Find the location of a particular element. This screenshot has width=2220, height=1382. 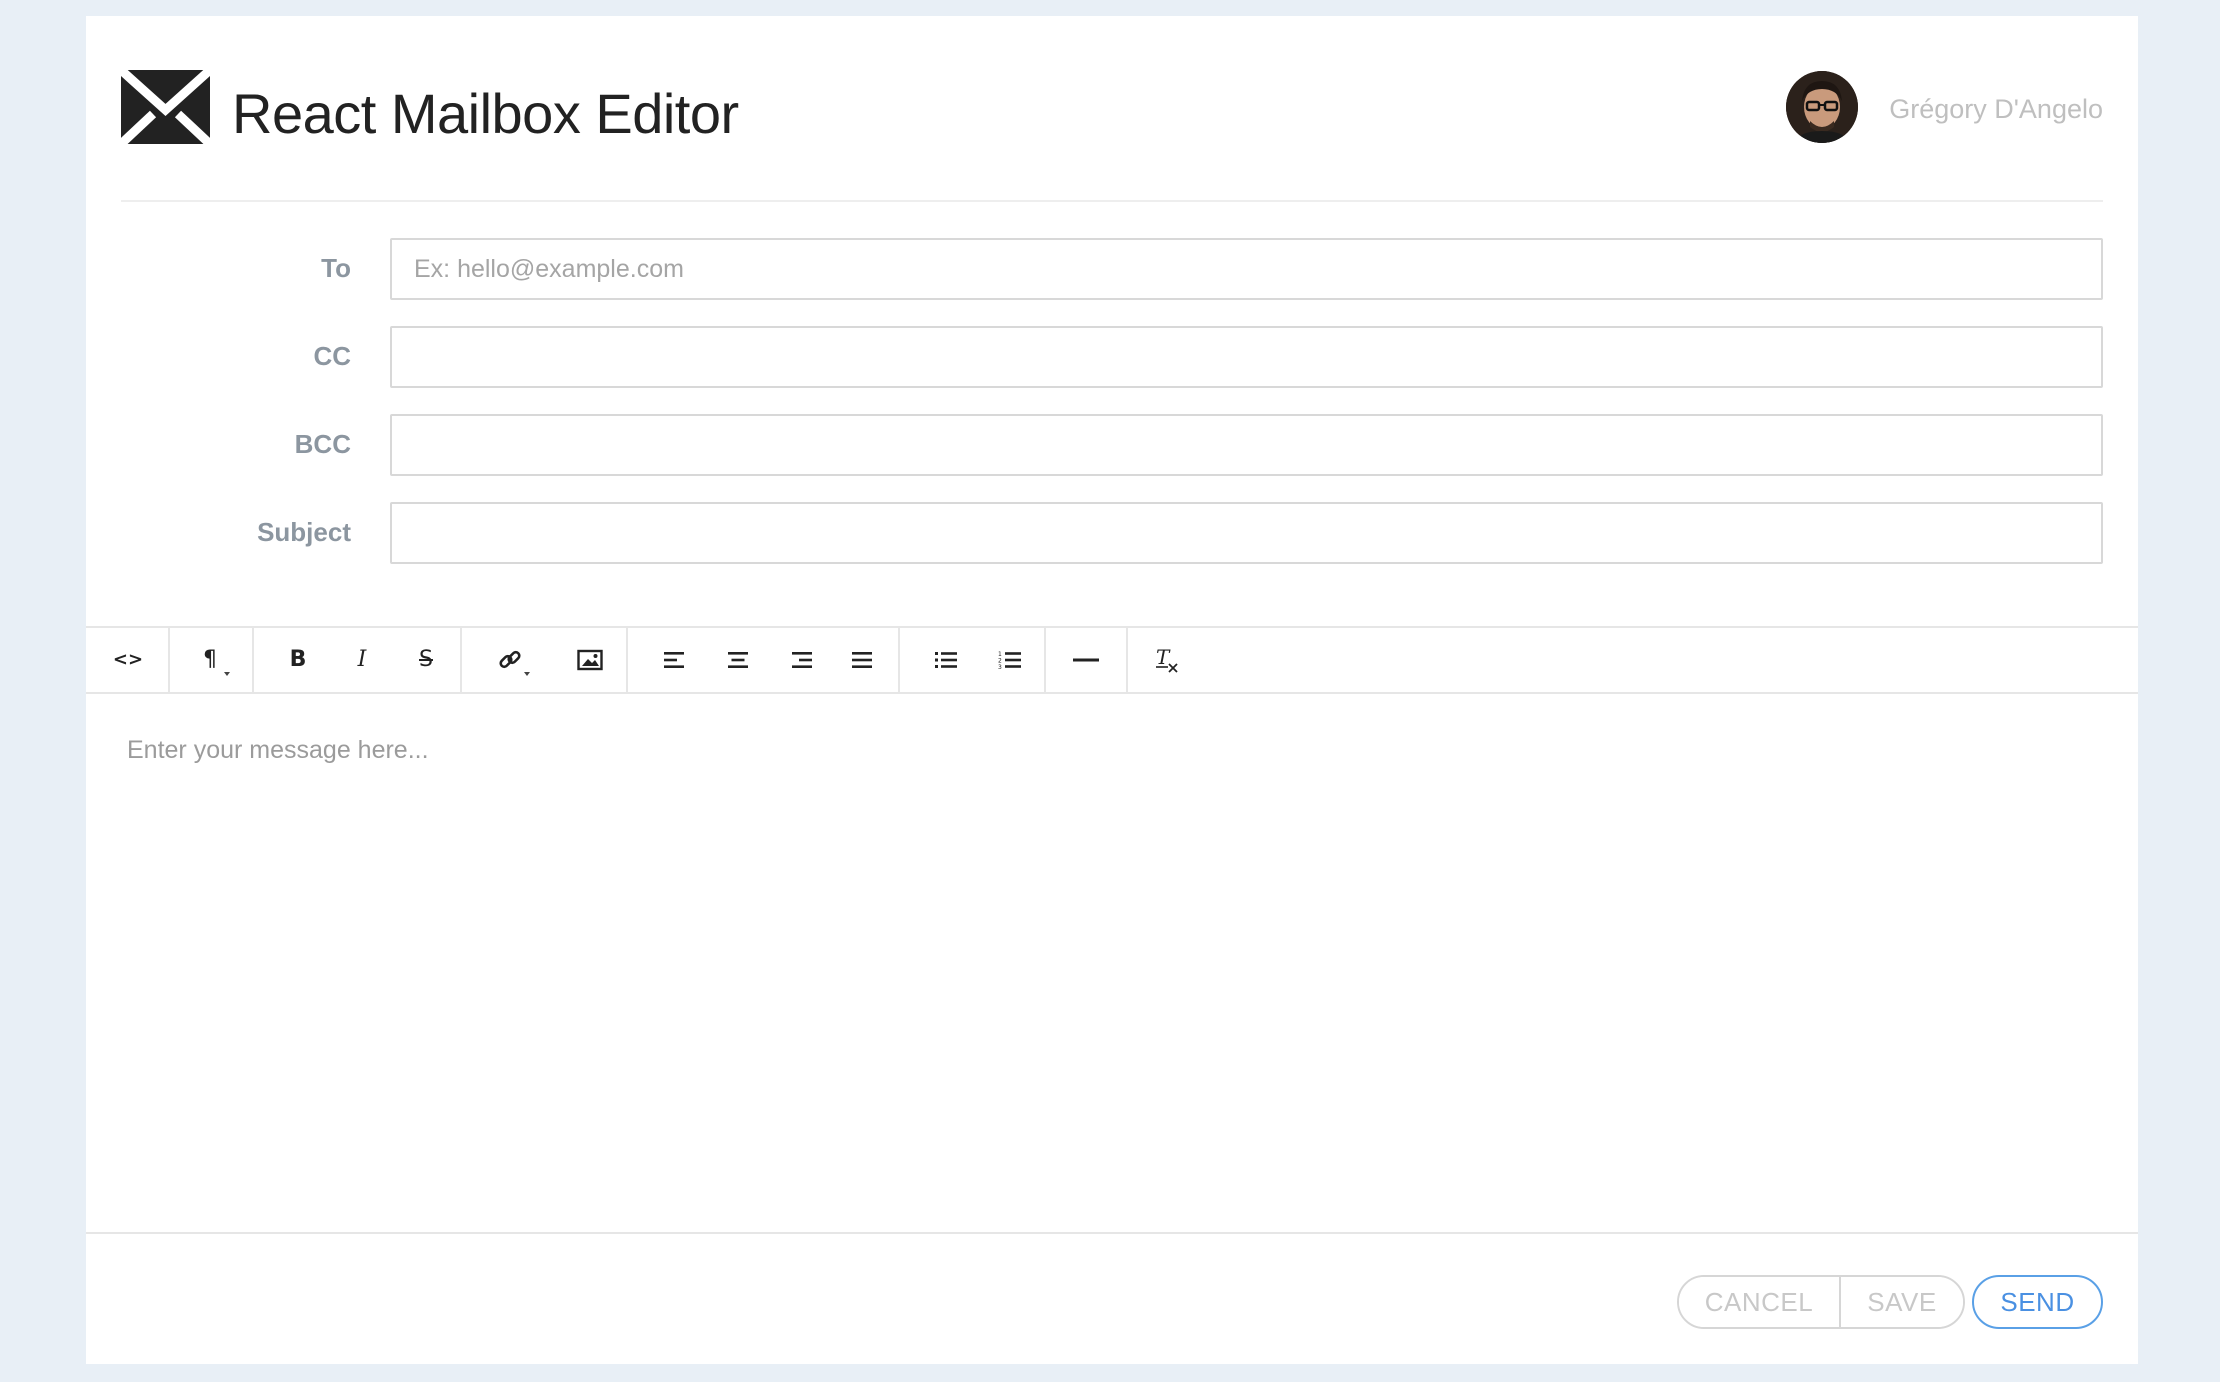

align-right-icon is located at coordinates (802, 660).